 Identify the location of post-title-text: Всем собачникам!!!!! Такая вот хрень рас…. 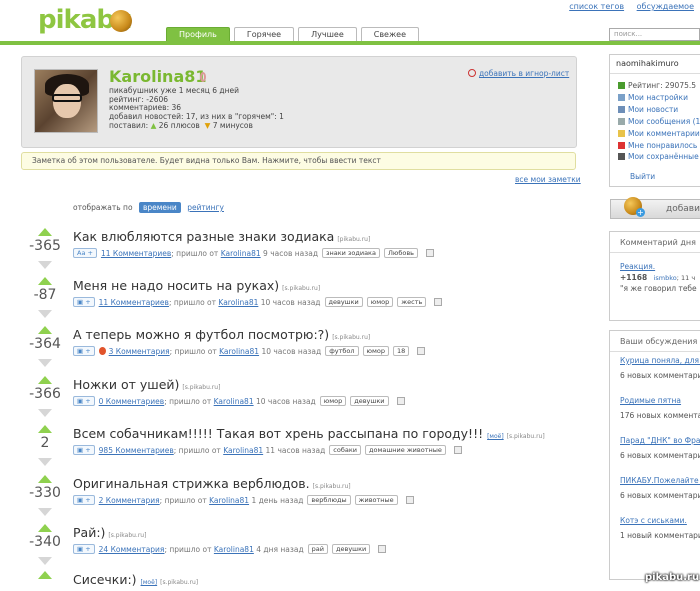
(278, 433).